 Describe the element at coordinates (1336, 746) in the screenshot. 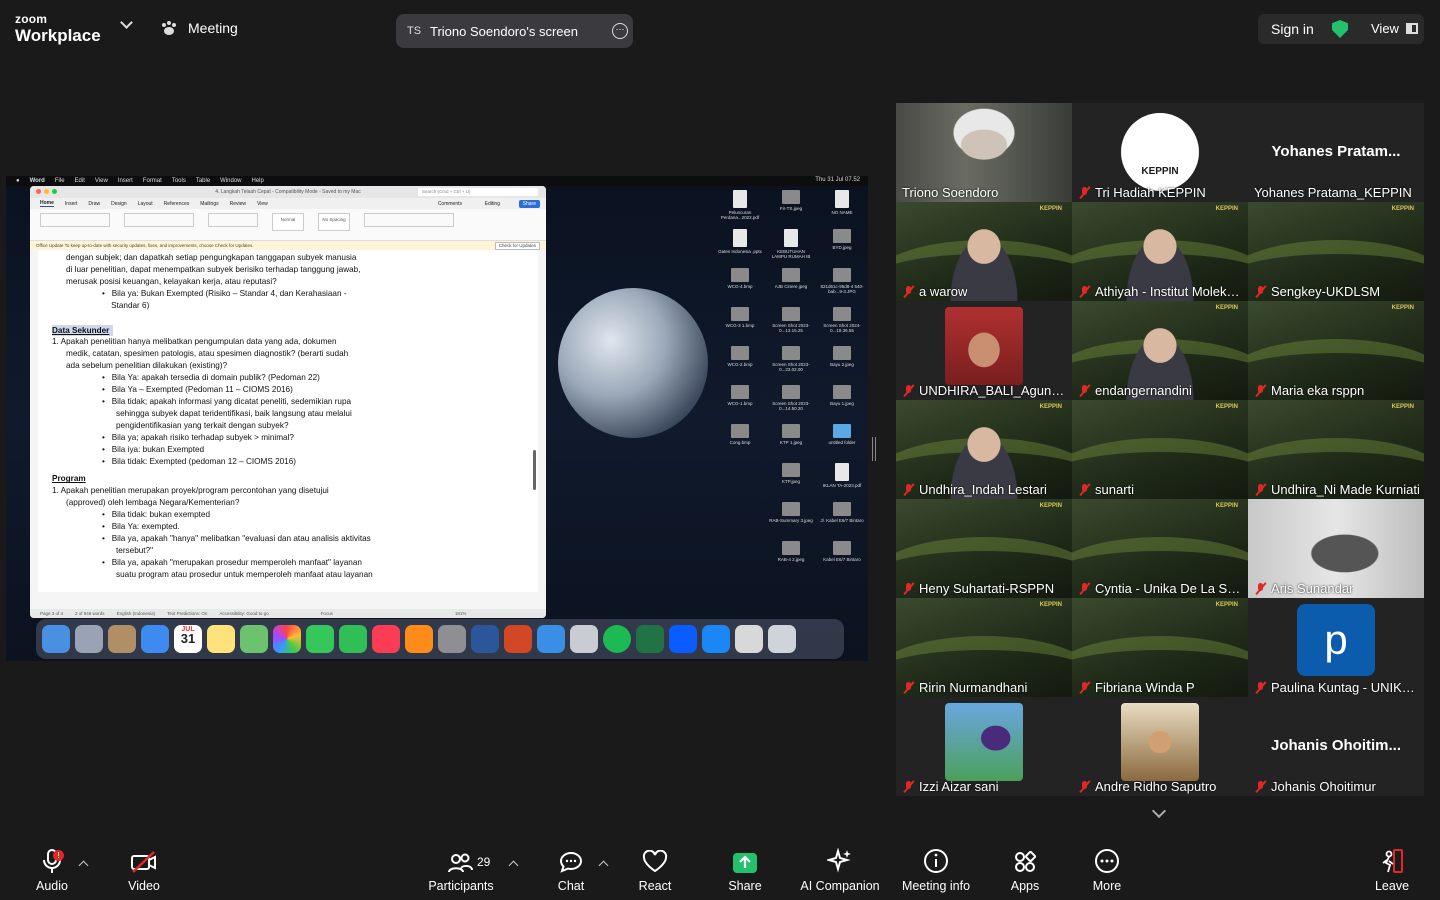

I see `participant-tile: Johanis Ohoitim... Johanis Ohoitimur` at that location.